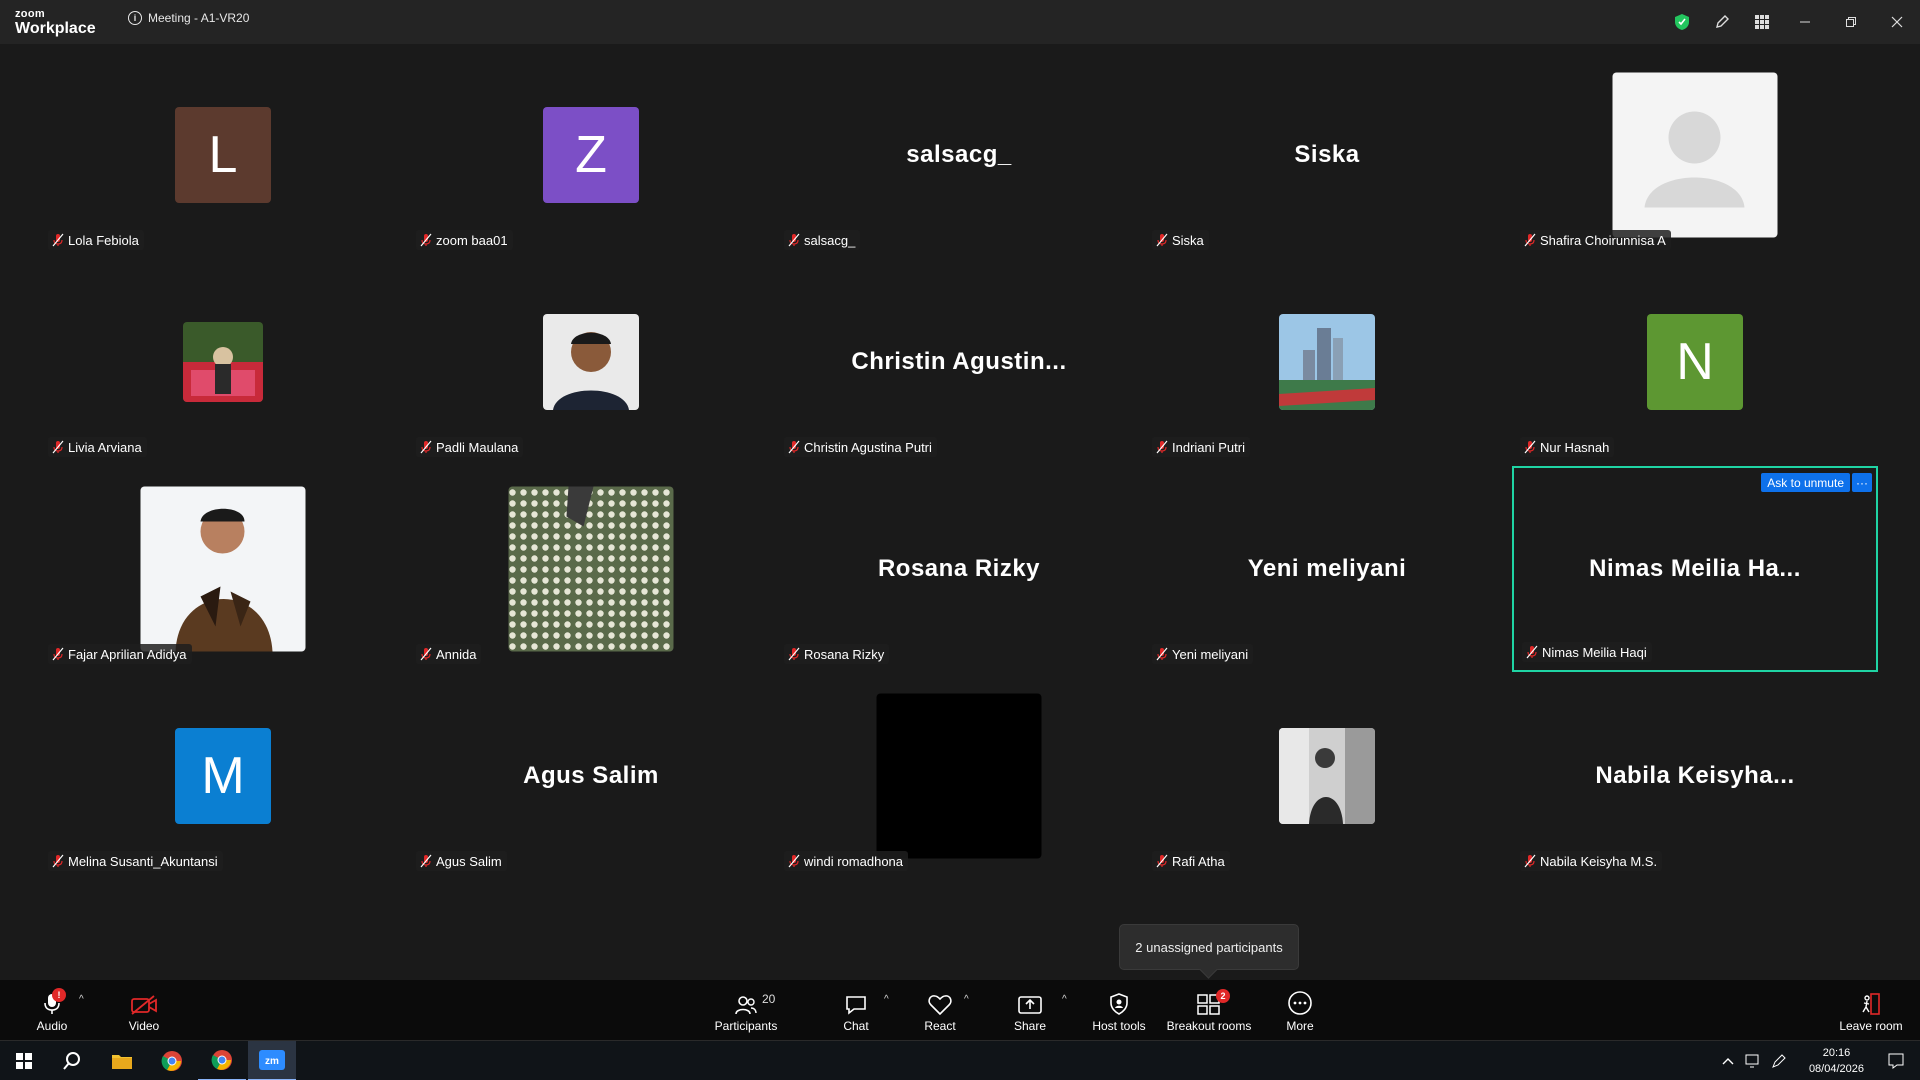 Image resolution: width=1920 pixels, height=1080 pixels. I want to click on participant-display-name: Yeni meliyani, so click(1327, 568).